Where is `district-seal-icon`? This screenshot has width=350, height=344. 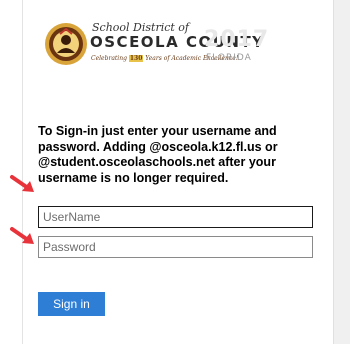 district-seal-icon is located at coordinates (66, 44).